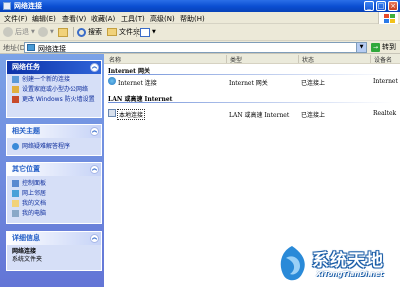 The image size is (400, 287). Describe the element at coordinates (234, 59) in the screenshot. I see `column-type: 类型` at that location.